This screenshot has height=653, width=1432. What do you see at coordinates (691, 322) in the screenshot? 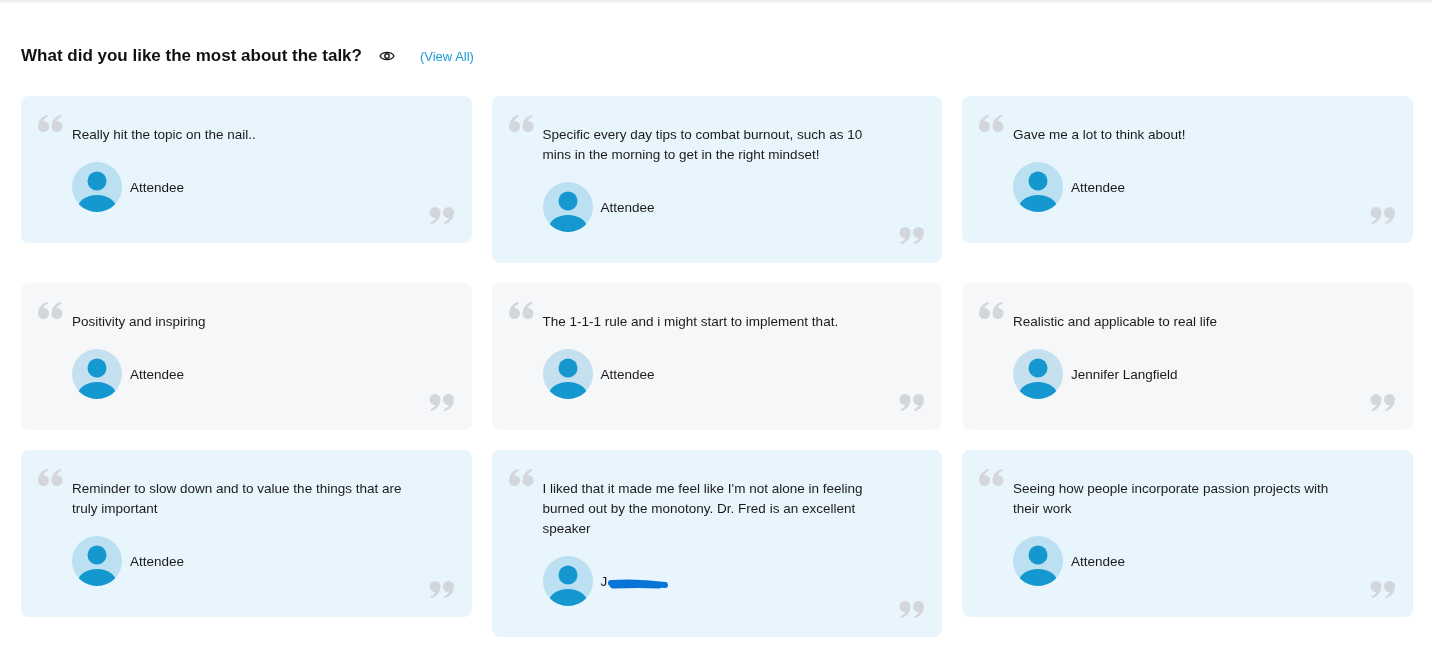
I see `quote-text: The 1-1-1 rule and i might start to implement that.` at bounding box center [691, 322].